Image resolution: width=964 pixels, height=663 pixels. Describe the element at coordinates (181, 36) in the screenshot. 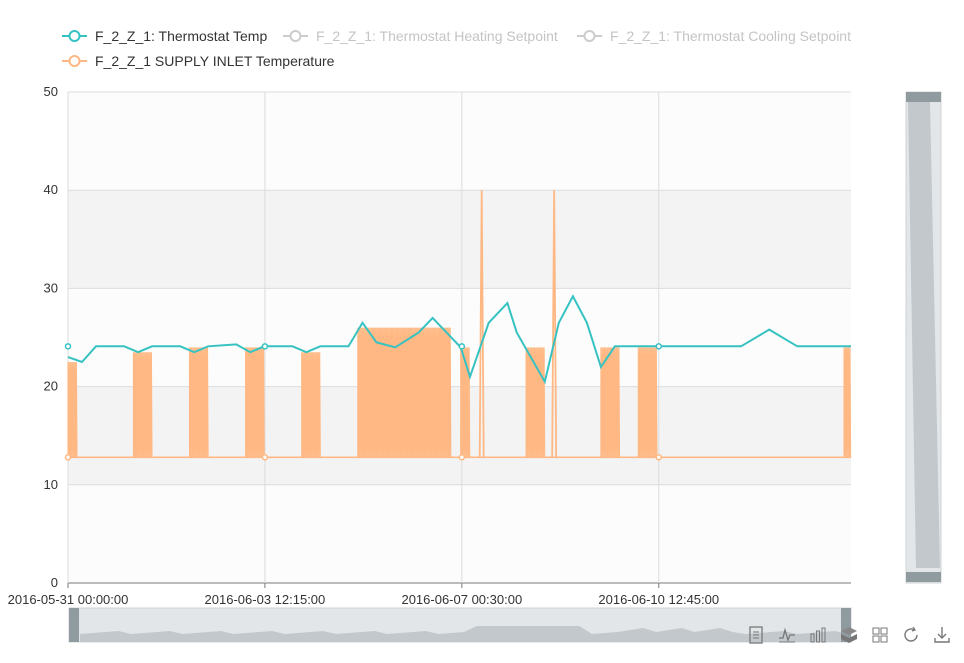

I see `legend-label: F_2_Z_1: Thermostat Temp` at that location.